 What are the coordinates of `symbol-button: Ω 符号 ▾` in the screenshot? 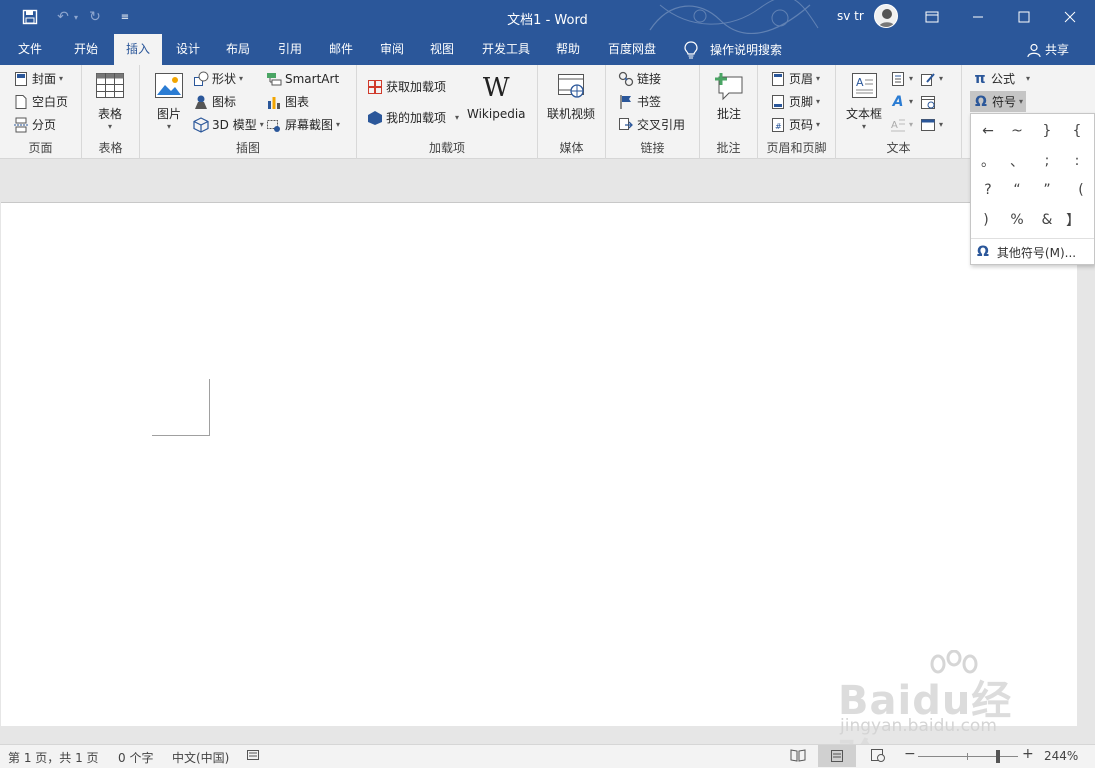 It's located at (998, 101).